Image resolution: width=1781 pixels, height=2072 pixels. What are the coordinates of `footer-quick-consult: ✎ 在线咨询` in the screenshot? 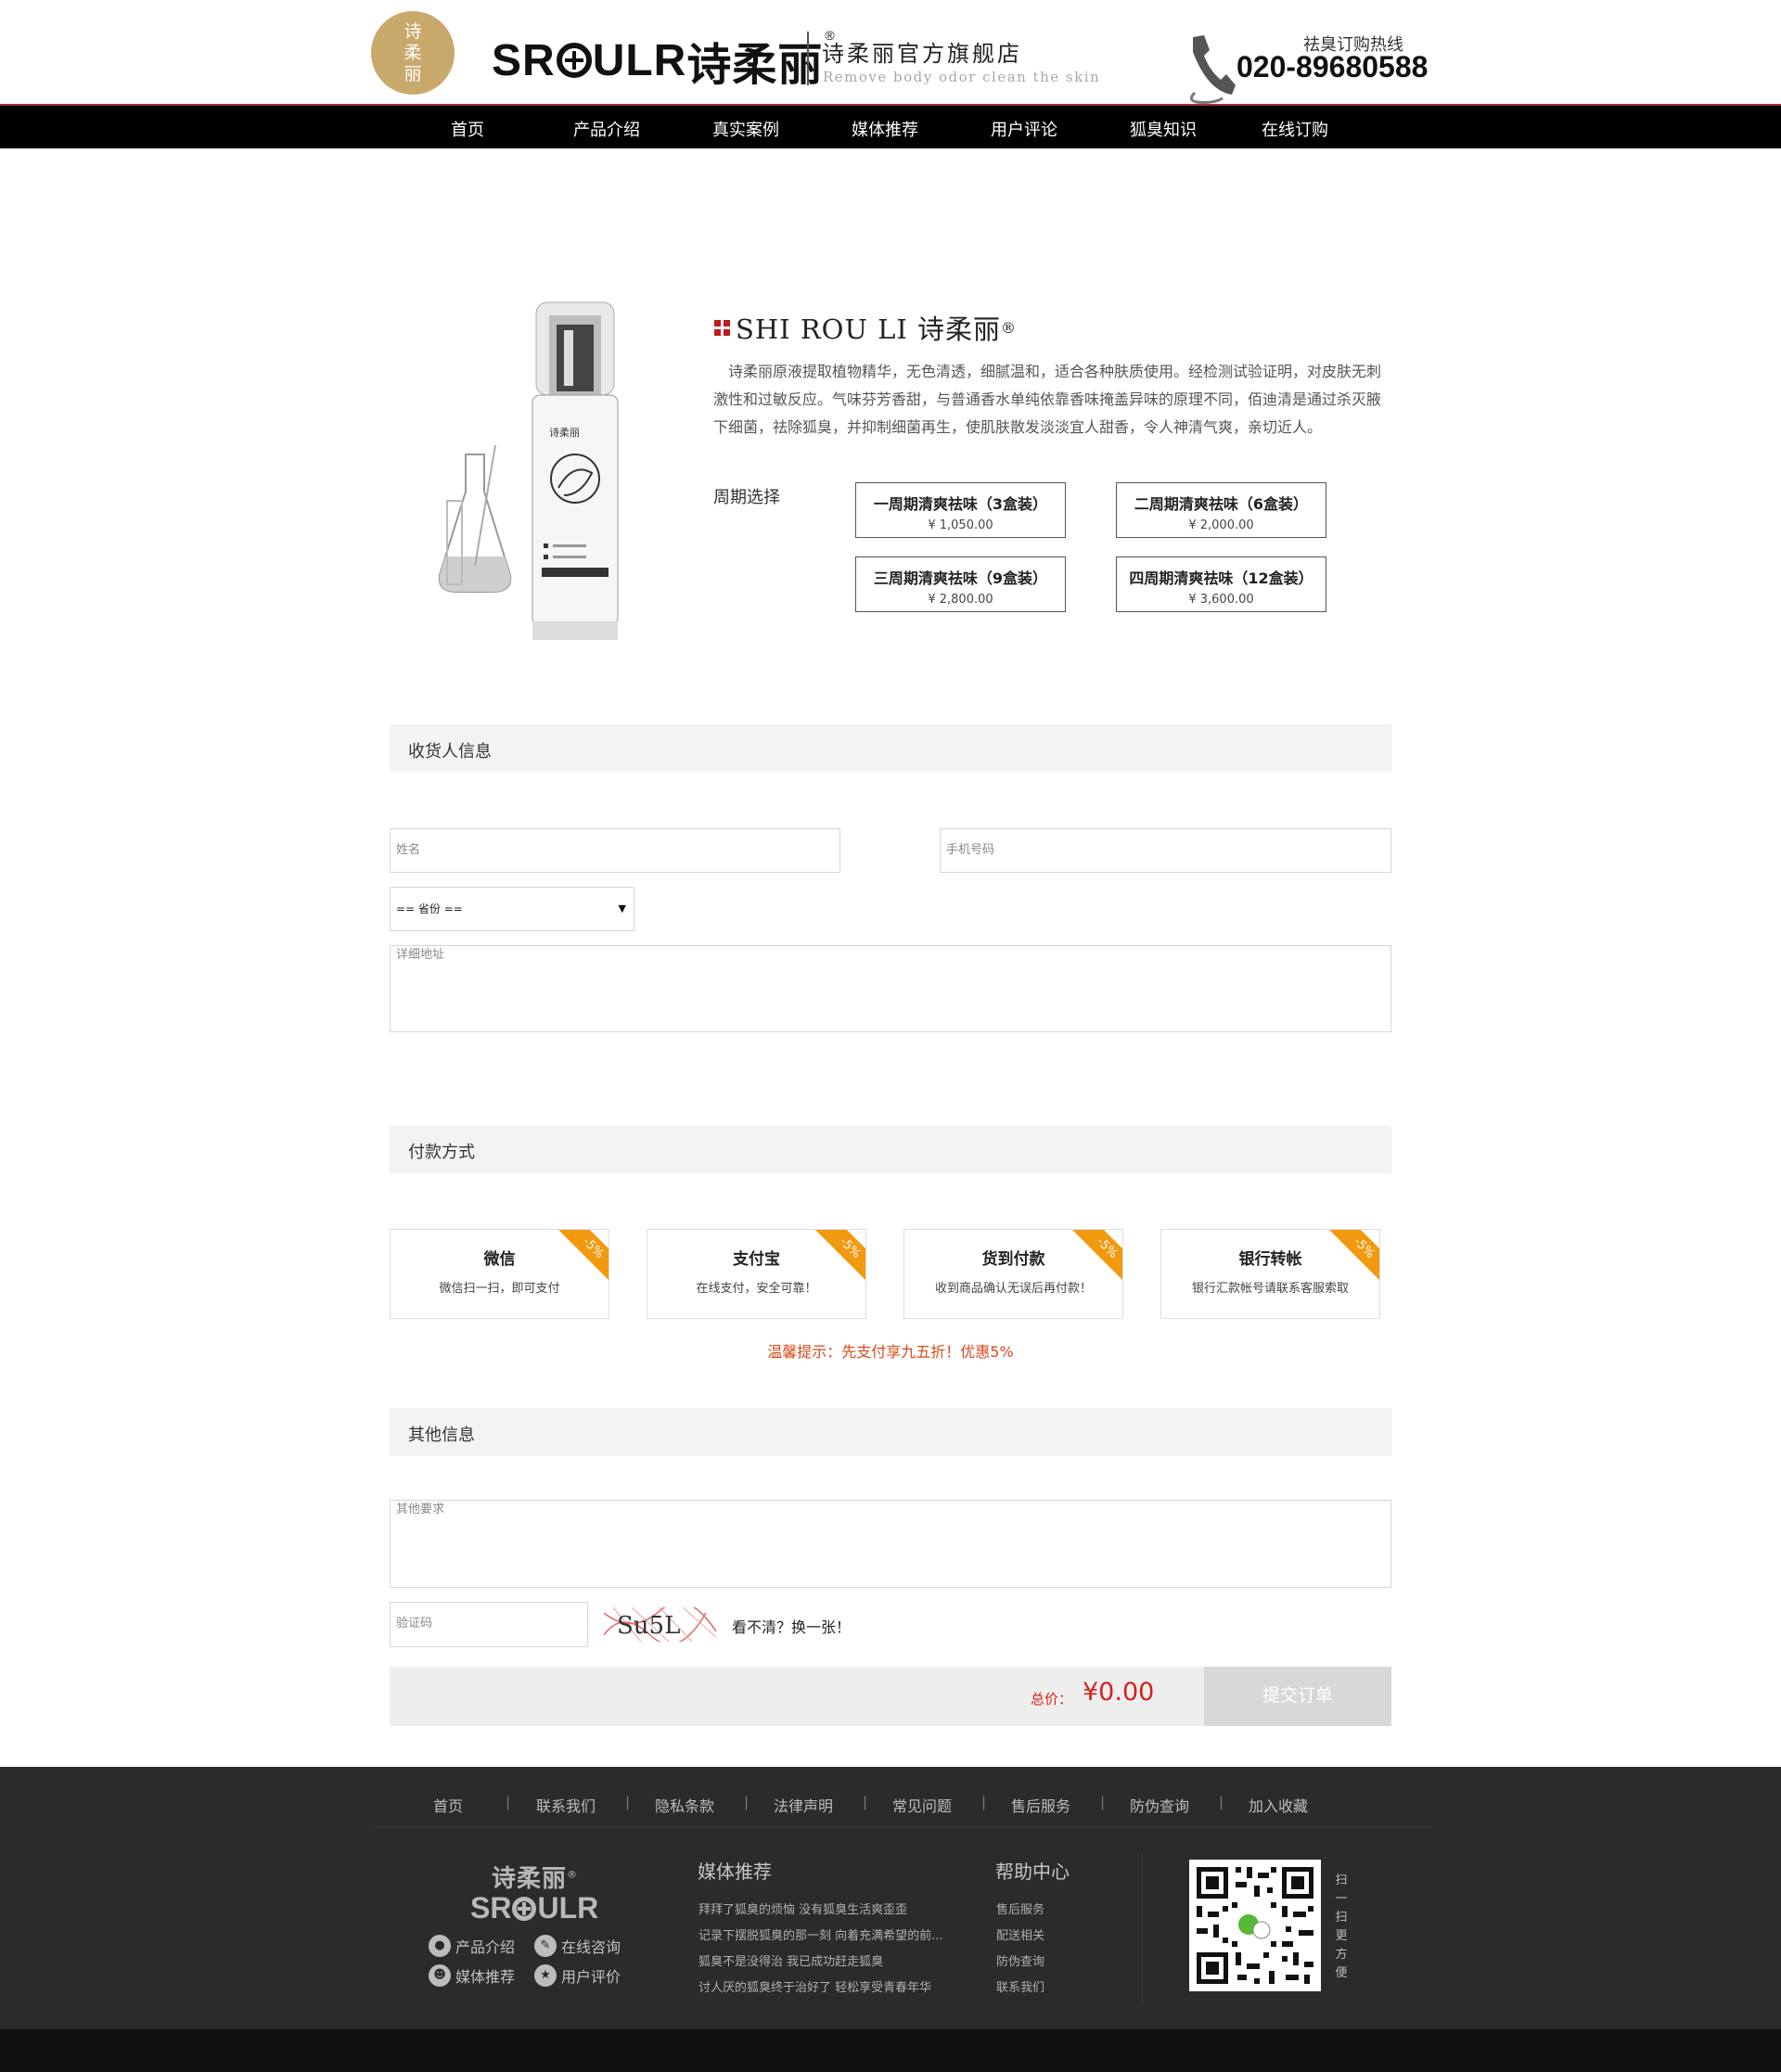 It's located at (577, 1946).